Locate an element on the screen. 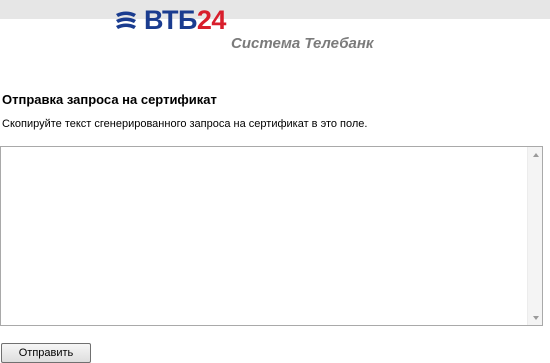  submit-button: Отправить is located at coordinates (46, 353).